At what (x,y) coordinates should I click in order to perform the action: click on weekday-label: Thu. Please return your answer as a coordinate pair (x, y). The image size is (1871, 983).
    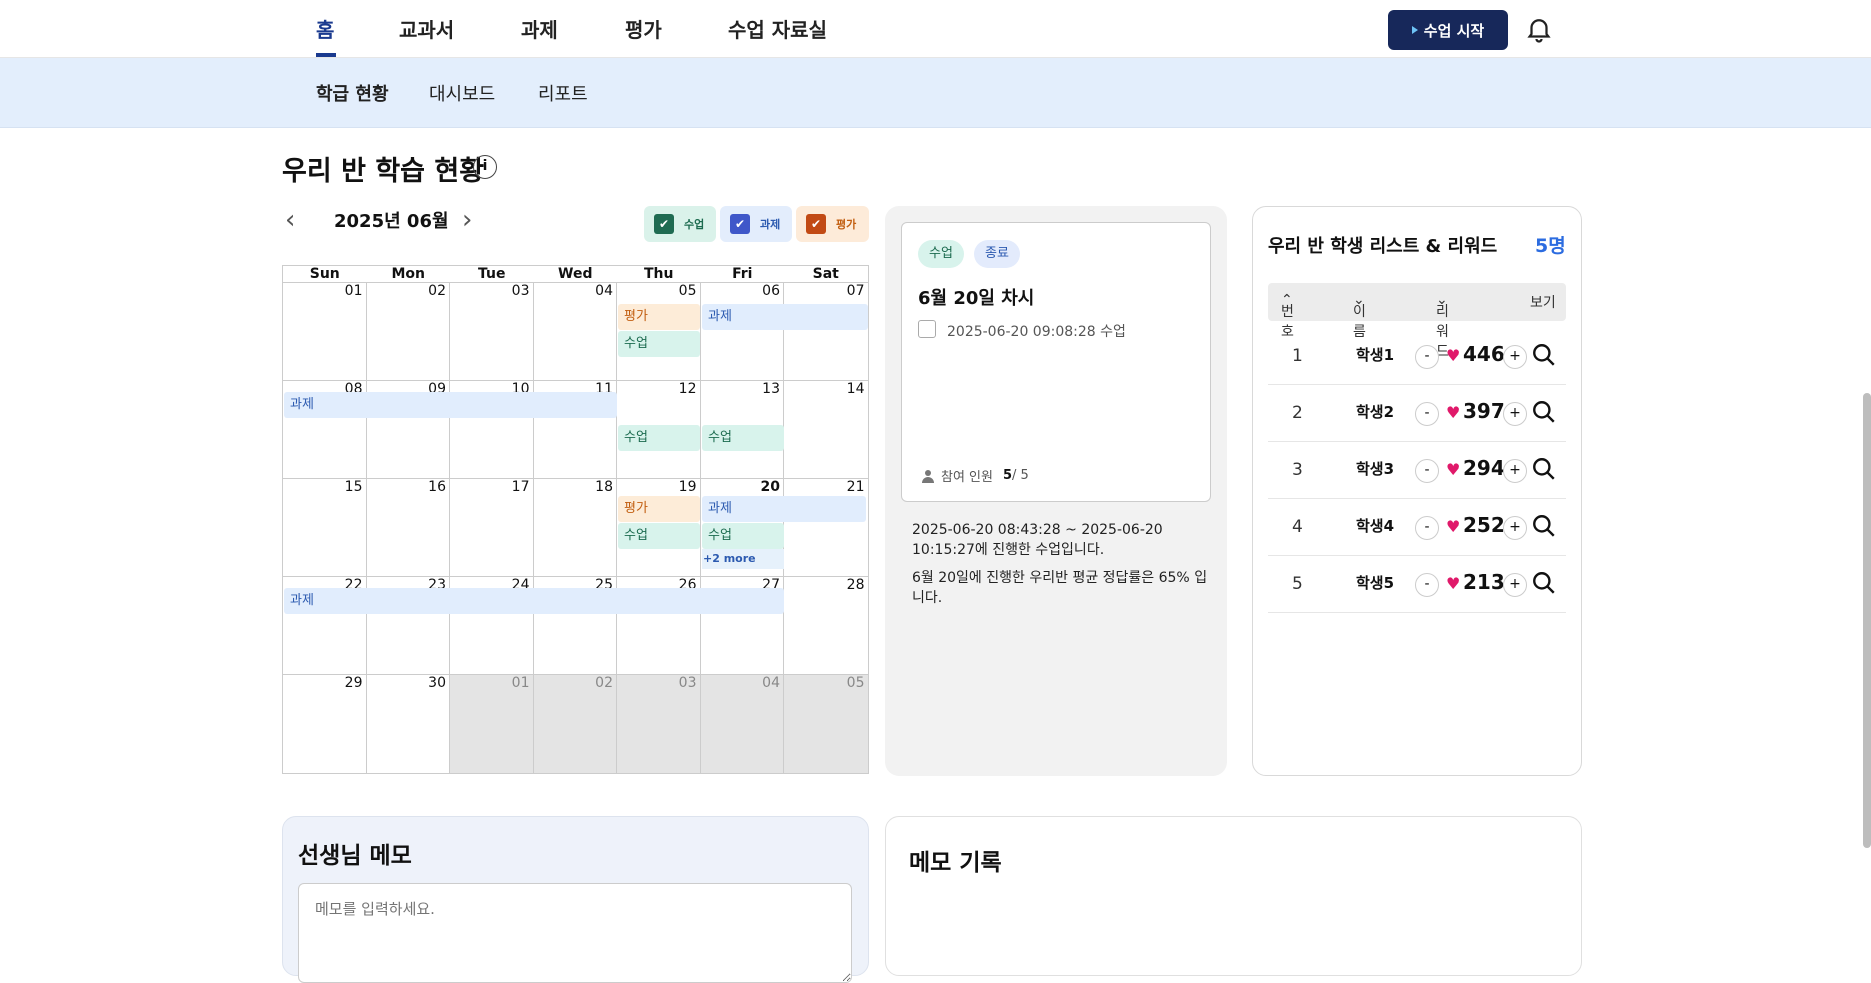
    Looking at the image, I should click on (659, 274).